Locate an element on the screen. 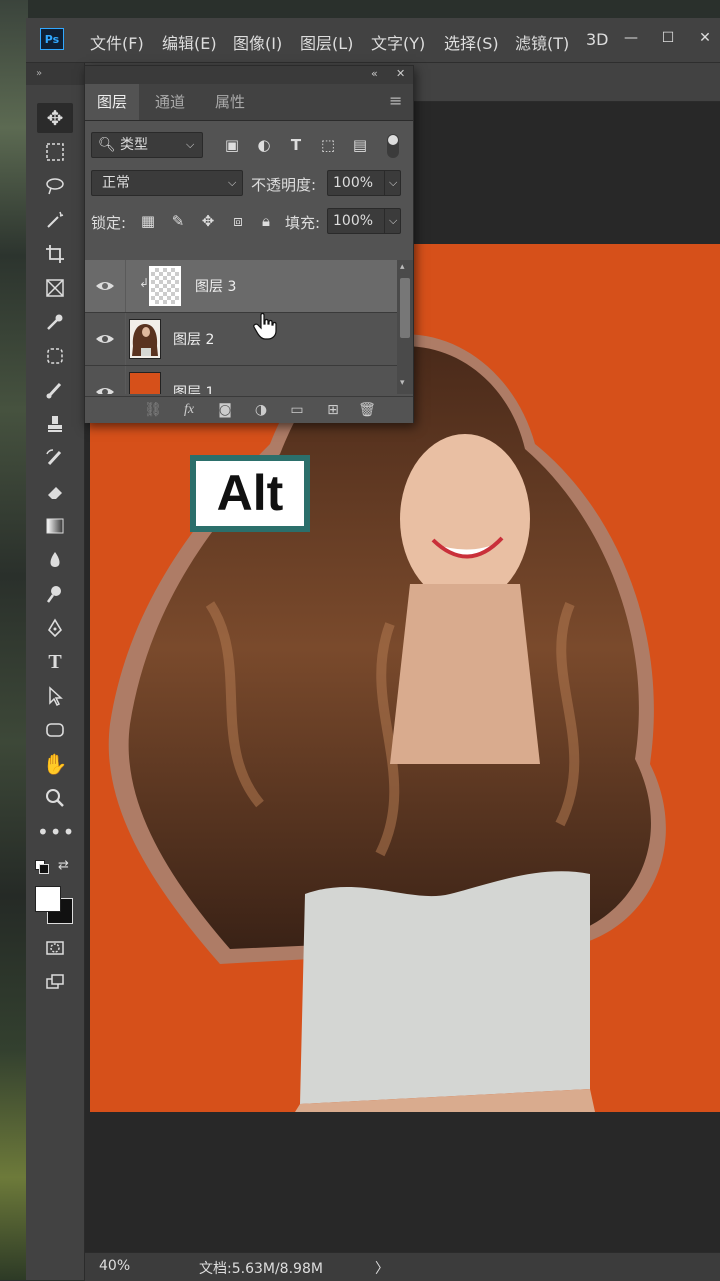  shape-tool-icon is located at coordinates (55, 730).